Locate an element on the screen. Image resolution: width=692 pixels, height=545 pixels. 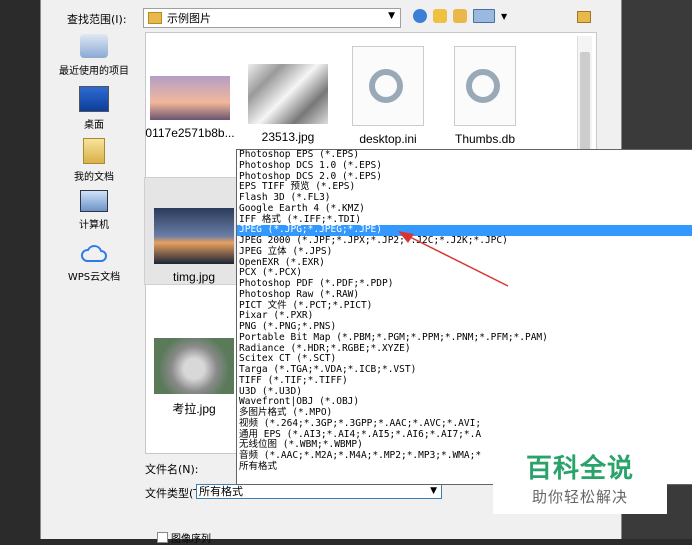
settings-file-icon is located at coordinates (388, 86).